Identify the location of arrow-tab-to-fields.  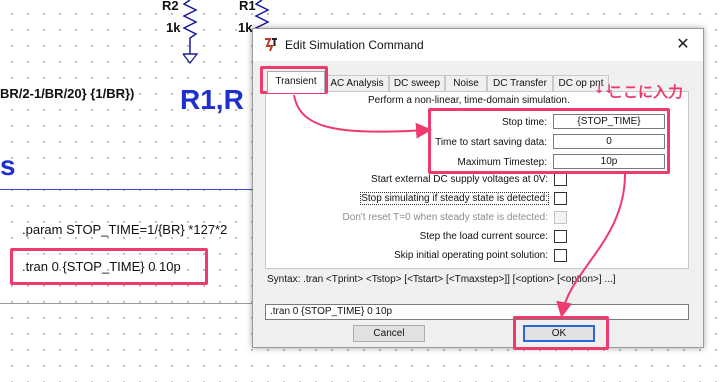
(362, 116).